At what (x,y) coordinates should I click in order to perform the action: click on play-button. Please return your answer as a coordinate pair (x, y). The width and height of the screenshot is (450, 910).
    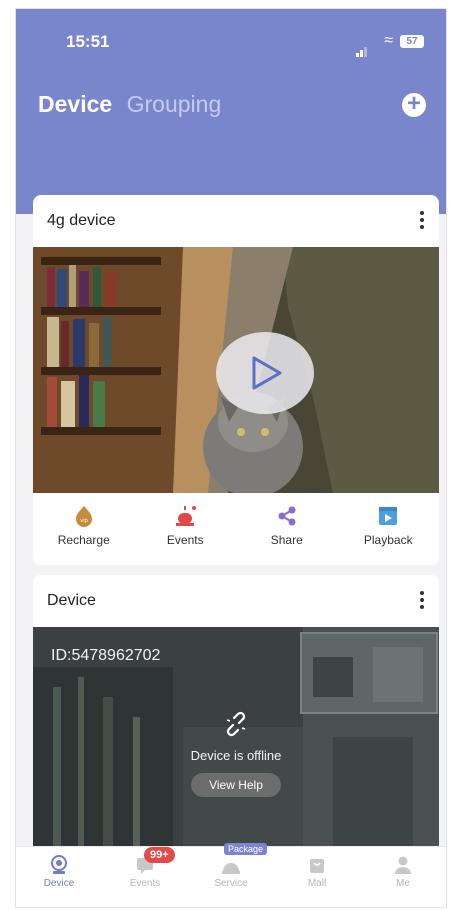
    Looking at the image, I should click on (265, 373).